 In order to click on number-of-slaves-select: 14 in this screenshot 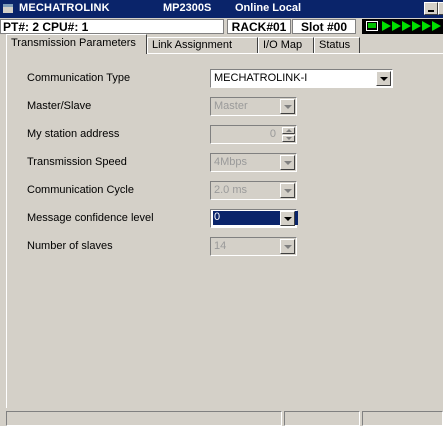, I will do `click(253, 246)`.